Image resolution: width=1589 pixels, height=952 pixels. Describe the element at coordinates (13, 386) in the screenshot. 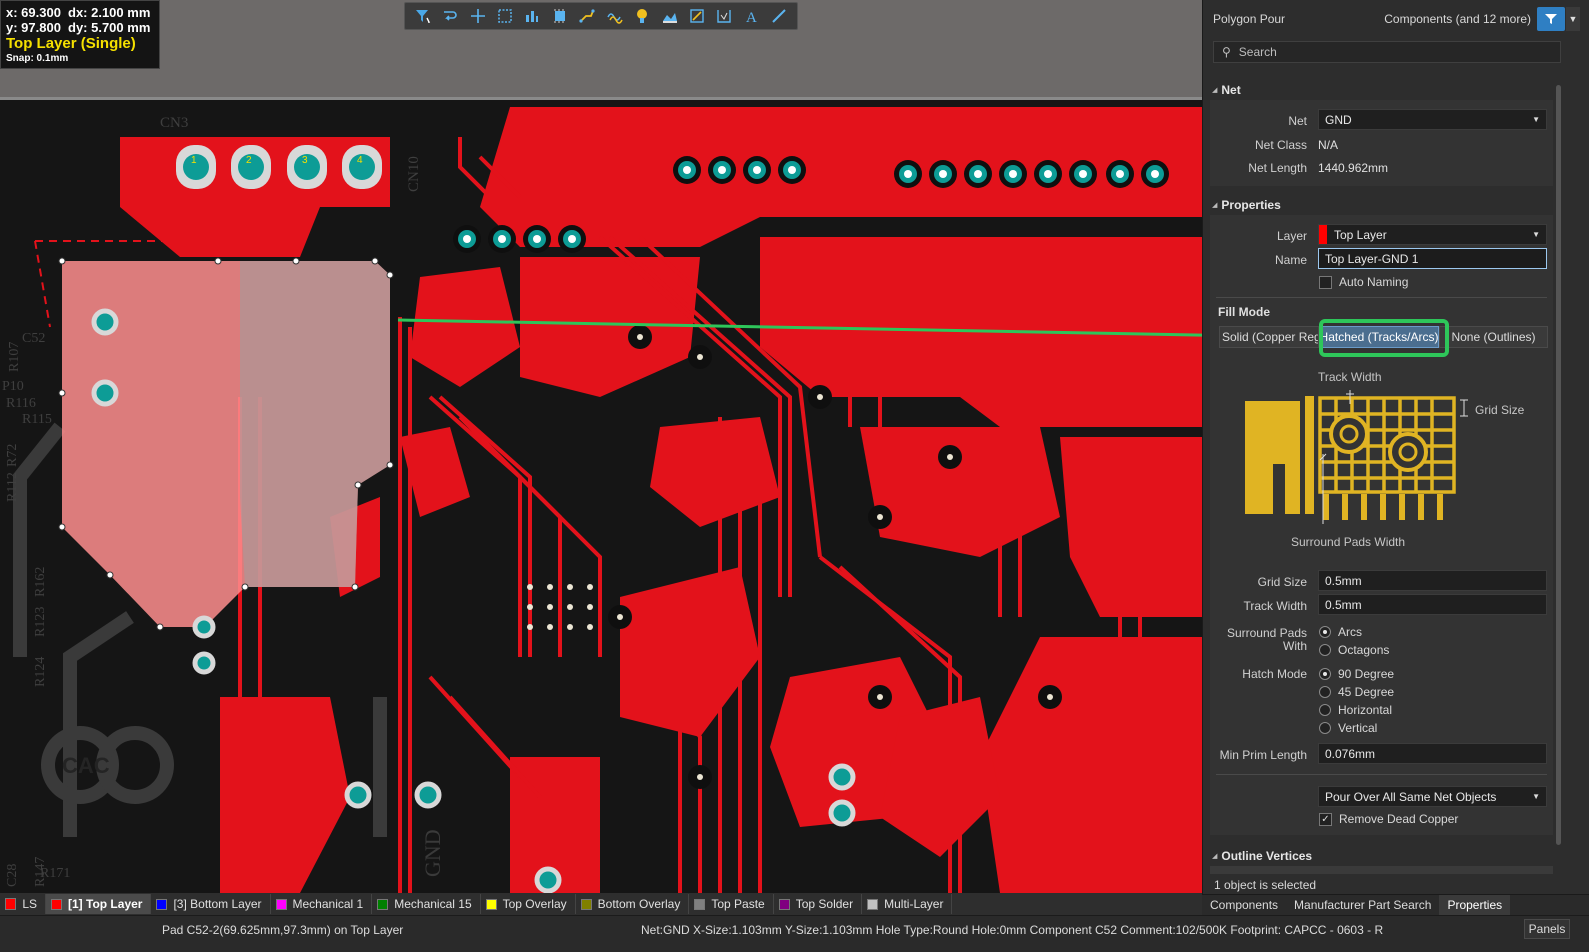

I see `ref-label: P10` at that location.